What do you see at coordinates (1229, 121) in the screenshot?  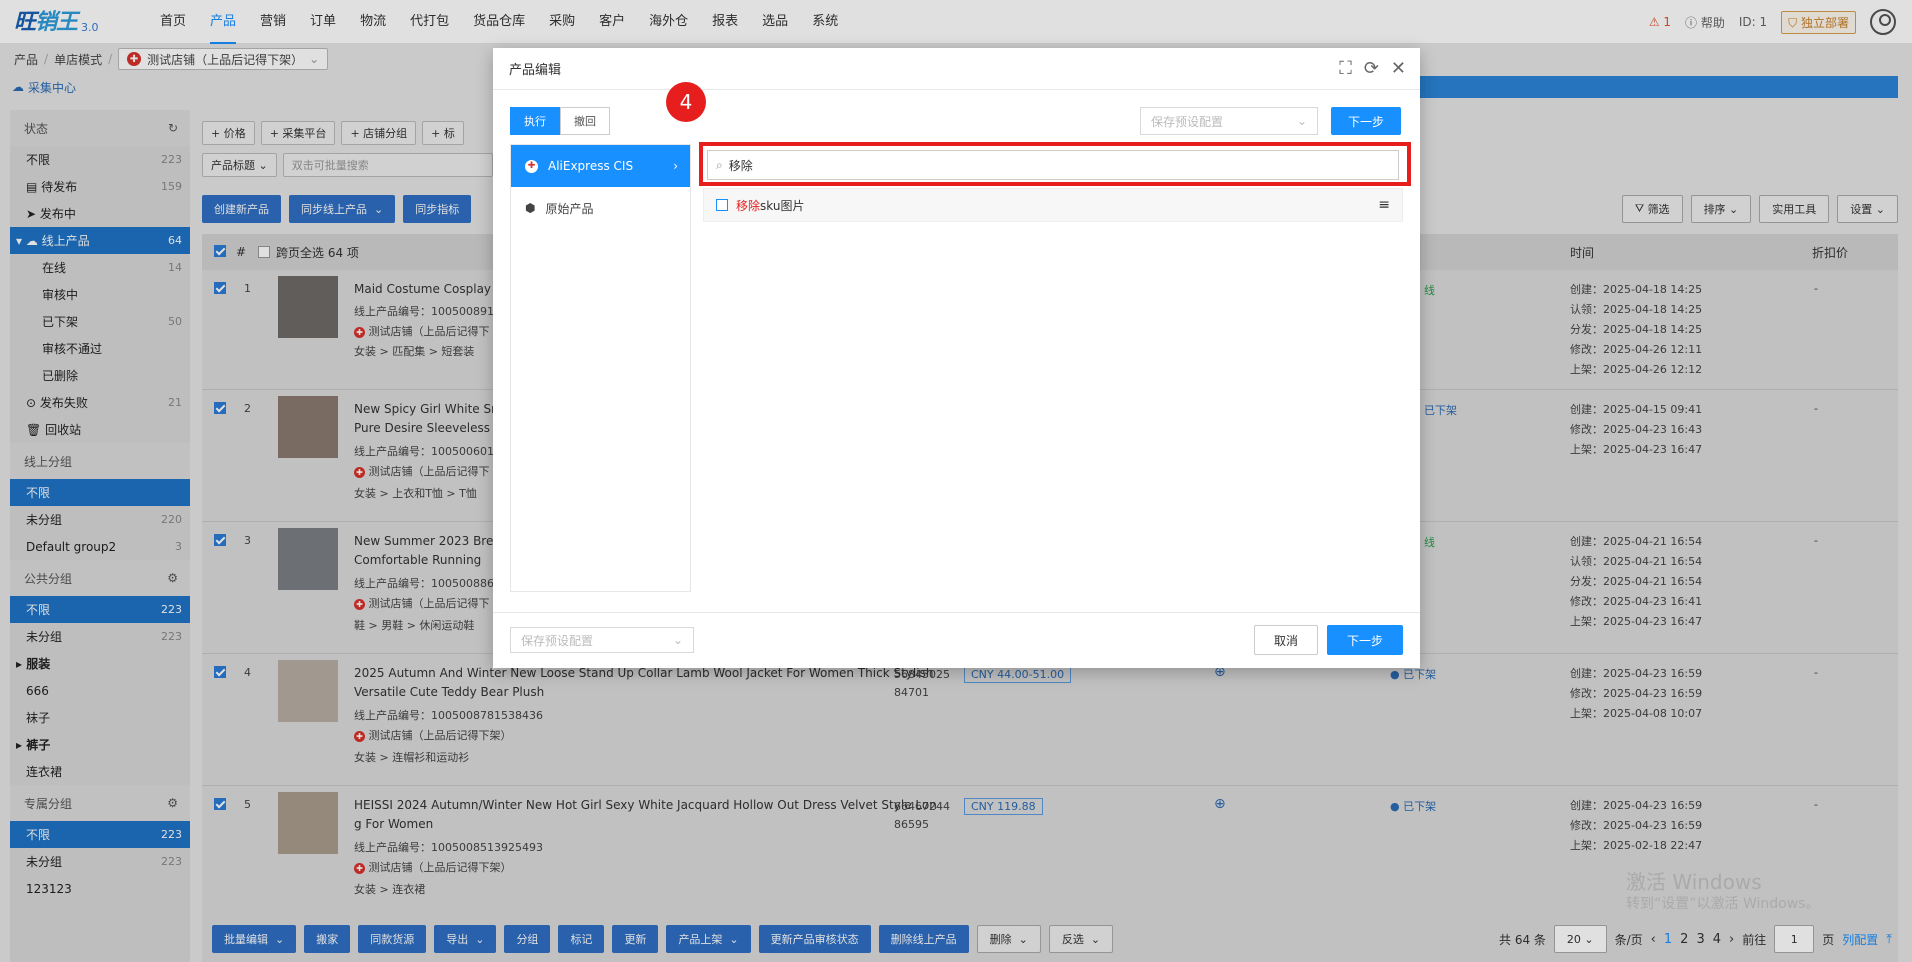 I see `preset-select-top: 保存预设配置 ⌄` at bounding box center [1229, 121].